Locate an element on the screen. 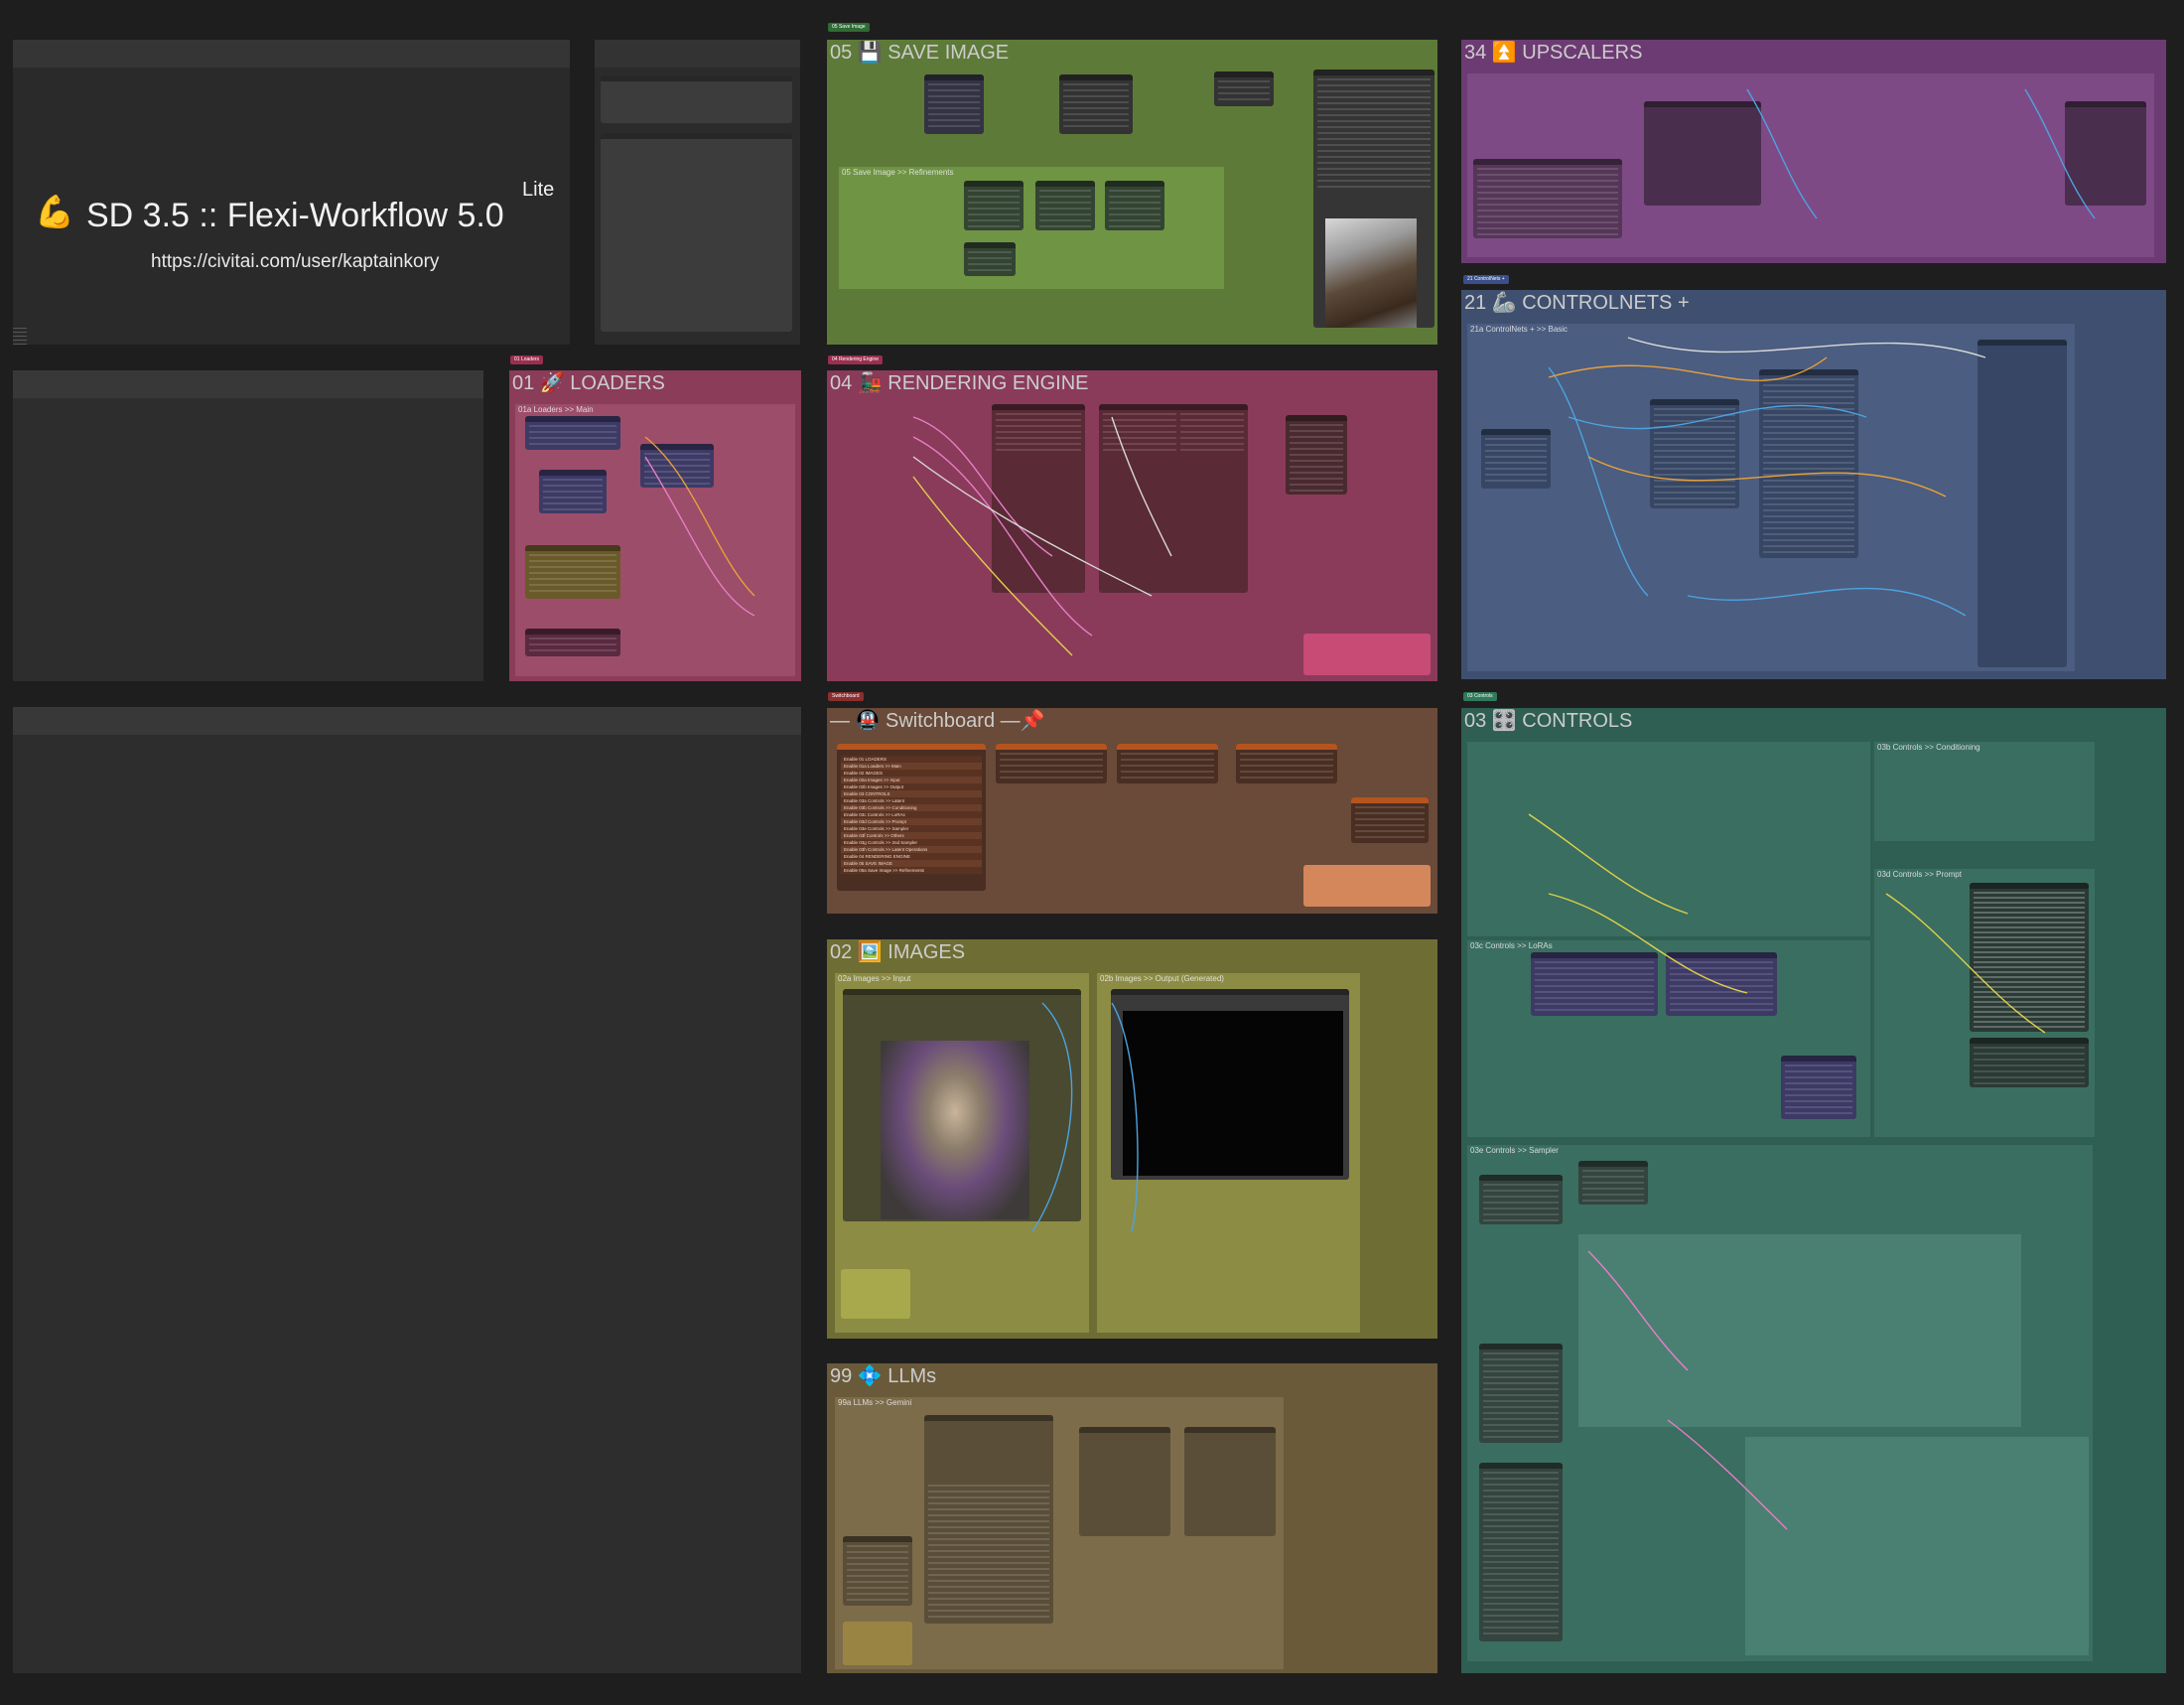 The width and height of the screenshot is (2184, 1705). subgroup-second-sampler is located at coordinates (1799, 1330).